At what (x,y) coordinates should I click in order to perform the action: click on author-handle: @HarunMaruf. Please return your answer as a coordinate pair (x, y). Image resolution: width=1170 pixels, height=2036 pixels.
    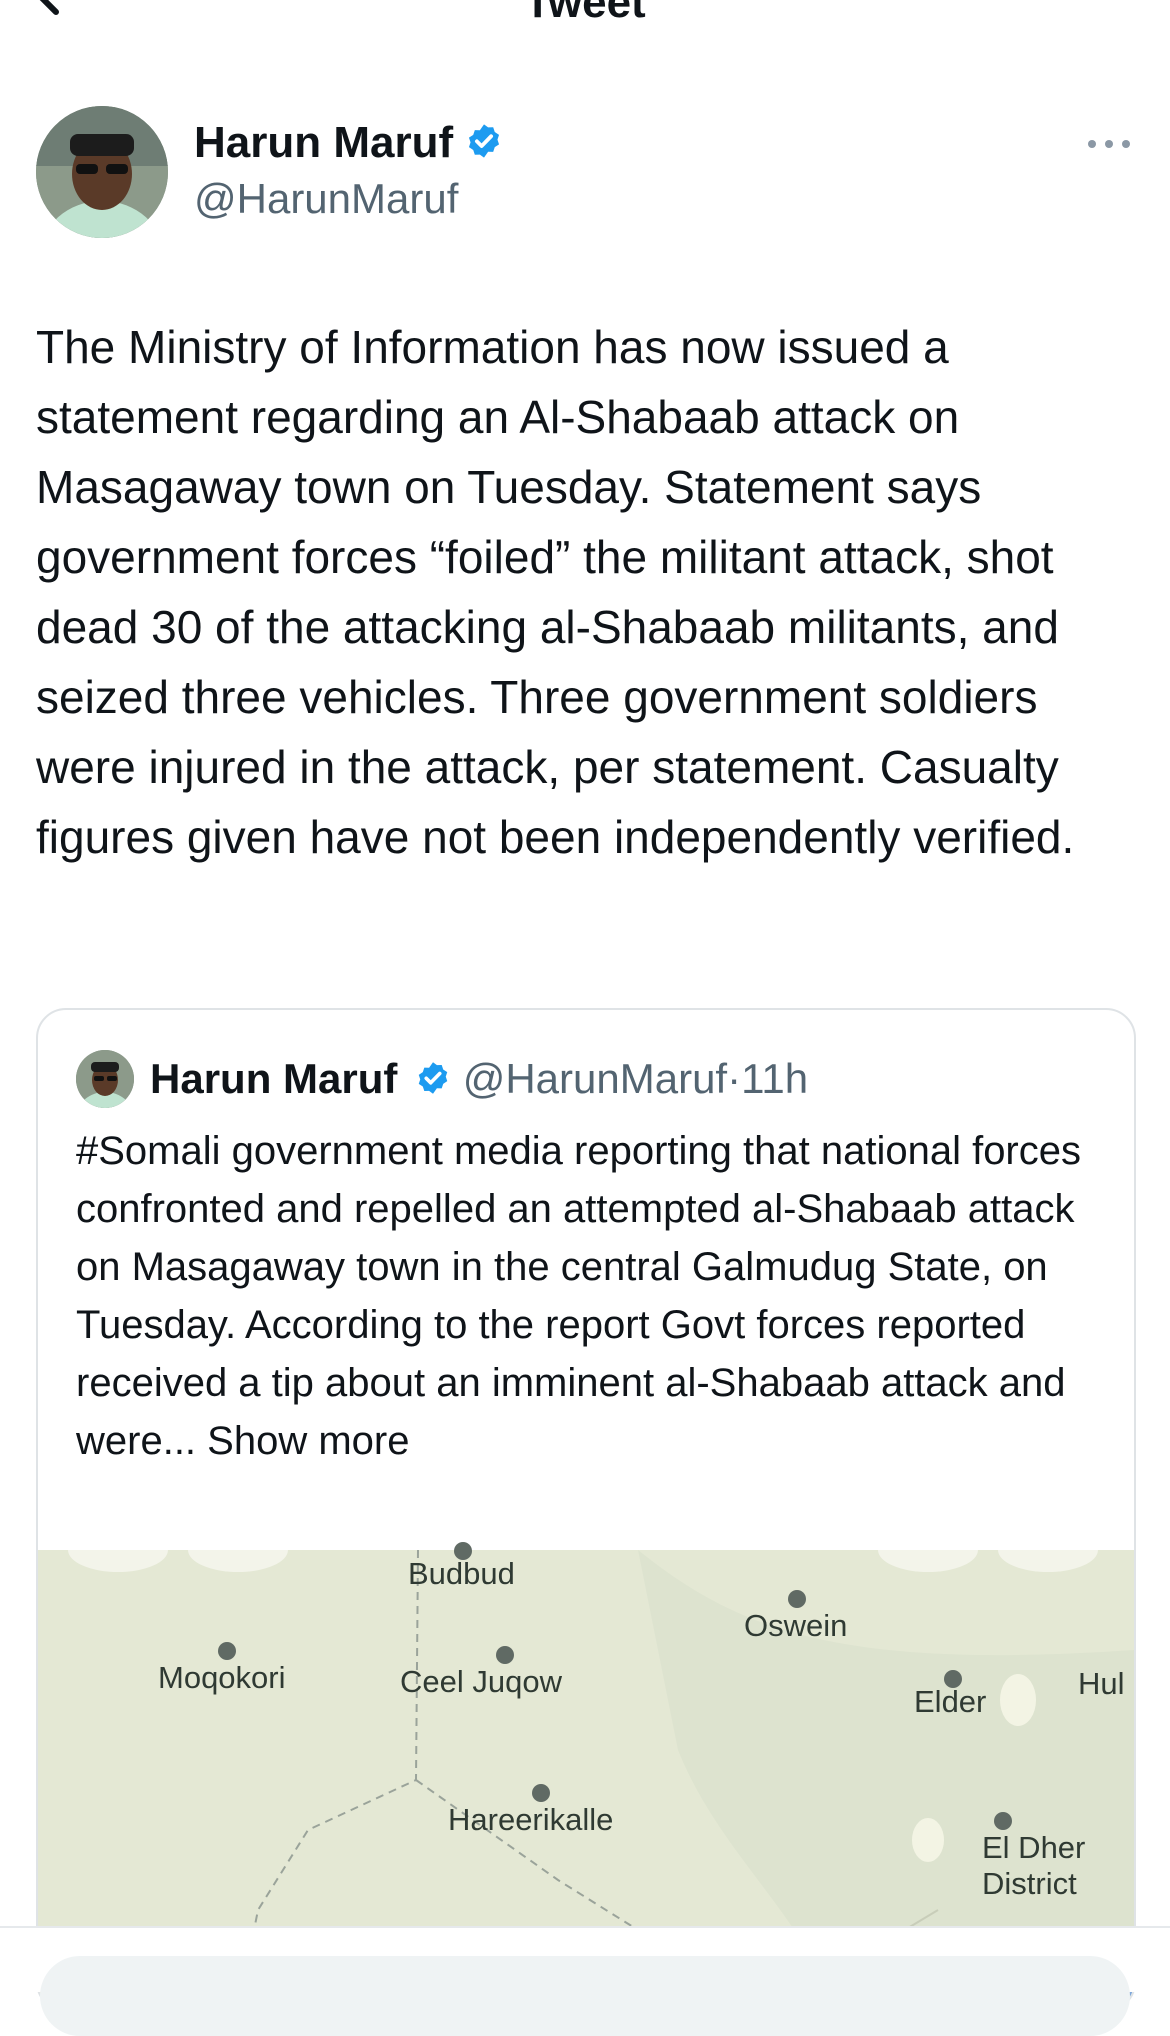
    Looking at the image, I should click on (326, 199).